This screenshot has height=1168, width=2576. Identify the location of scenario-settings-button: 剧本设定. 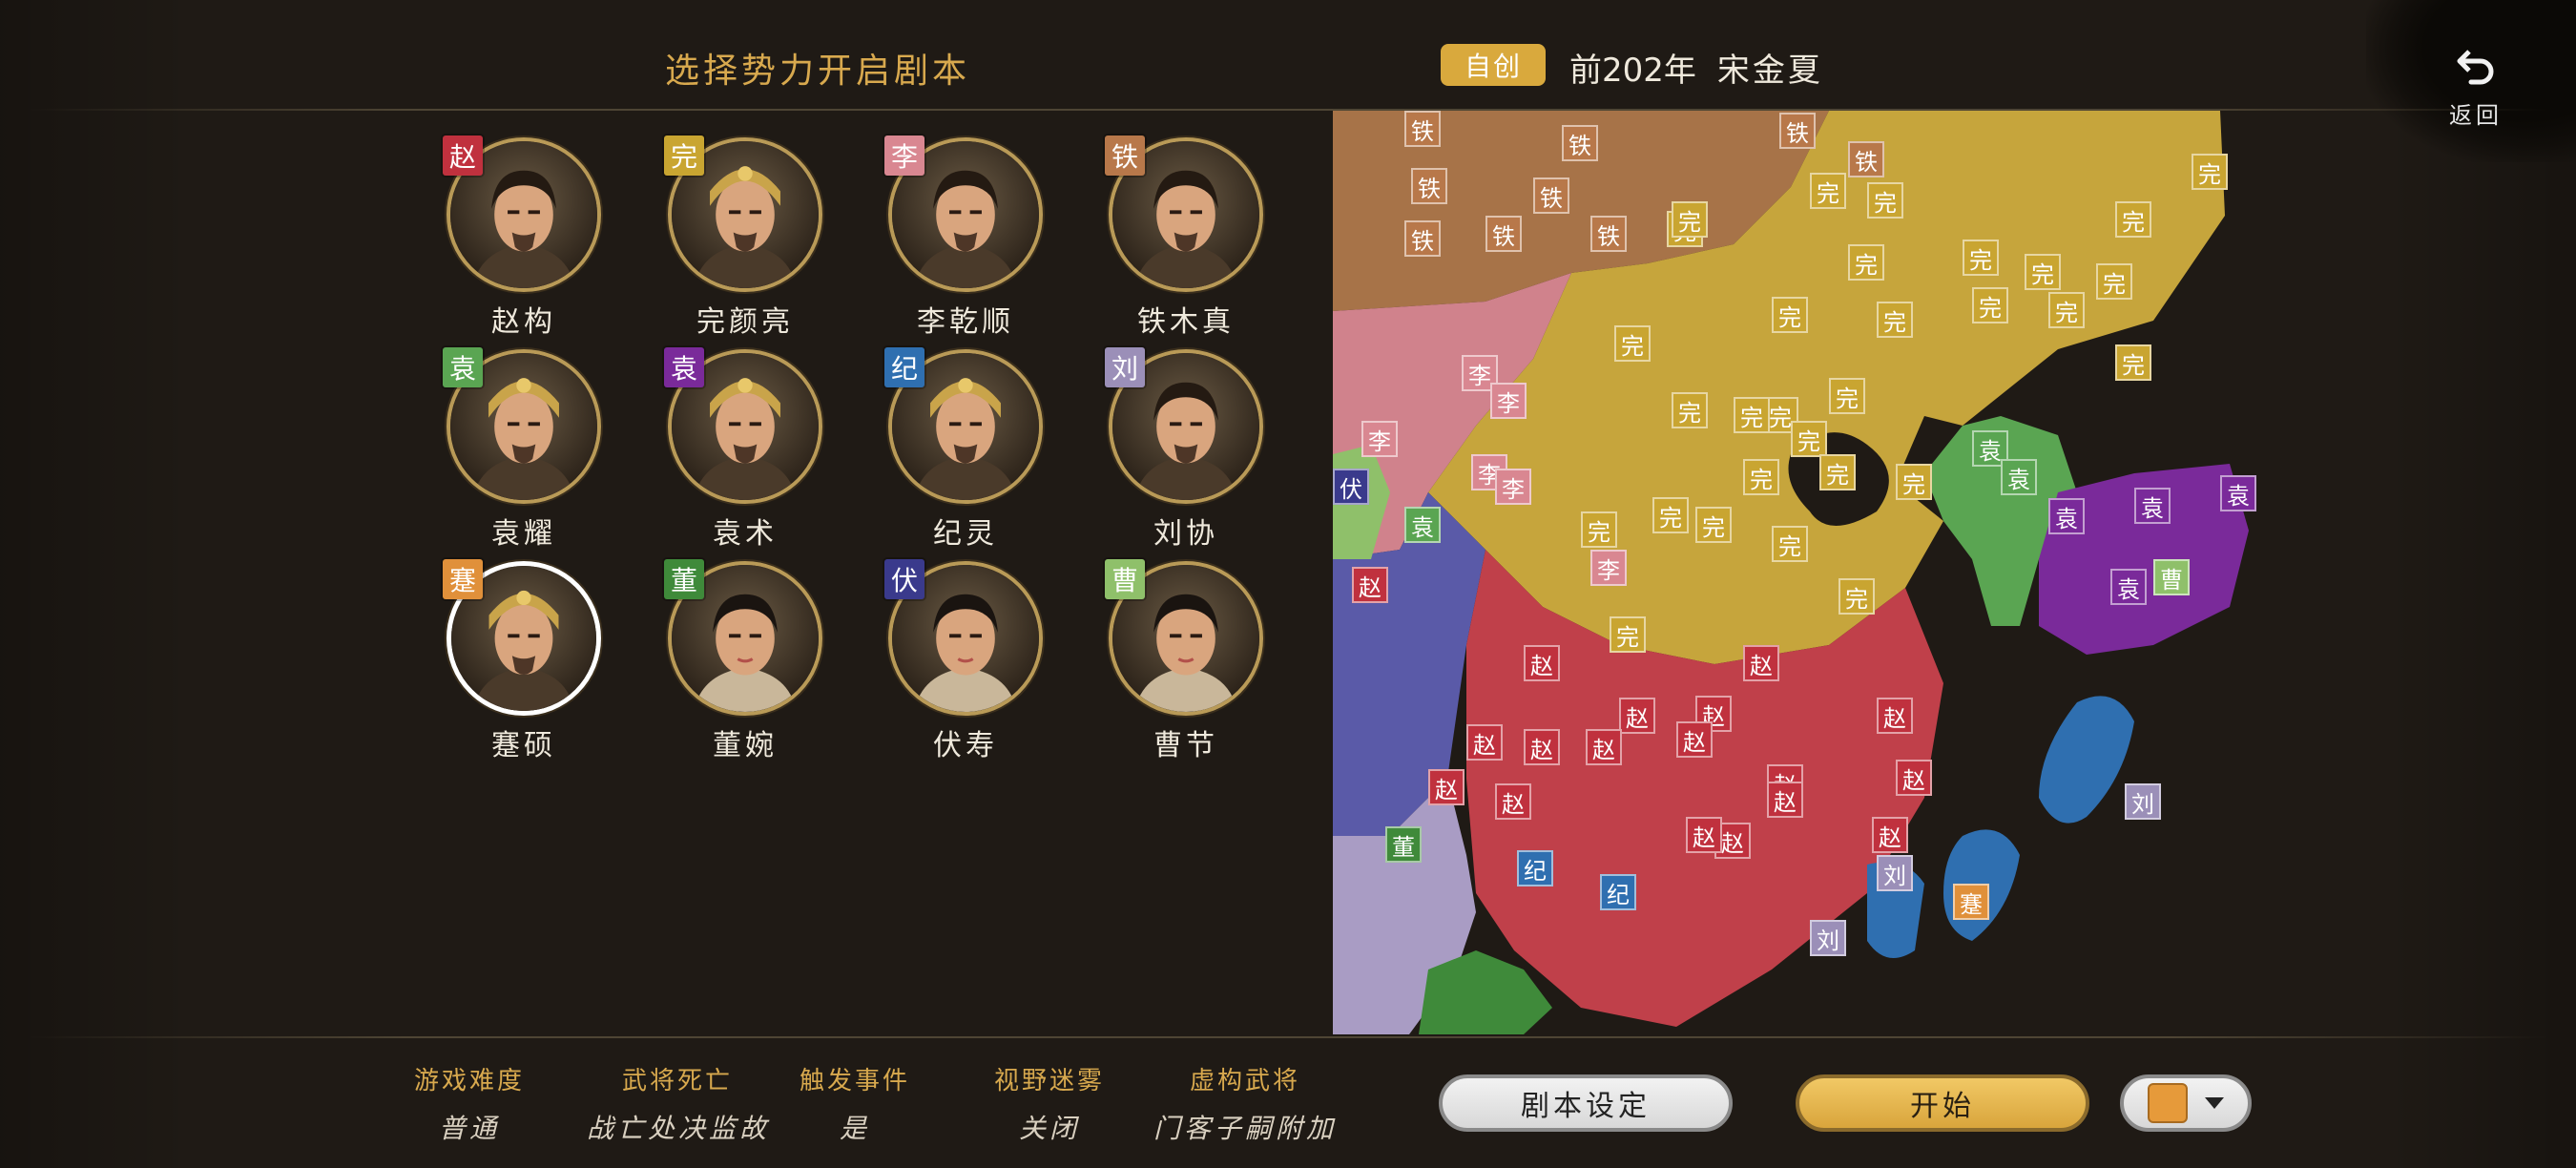
(1586, 1103).